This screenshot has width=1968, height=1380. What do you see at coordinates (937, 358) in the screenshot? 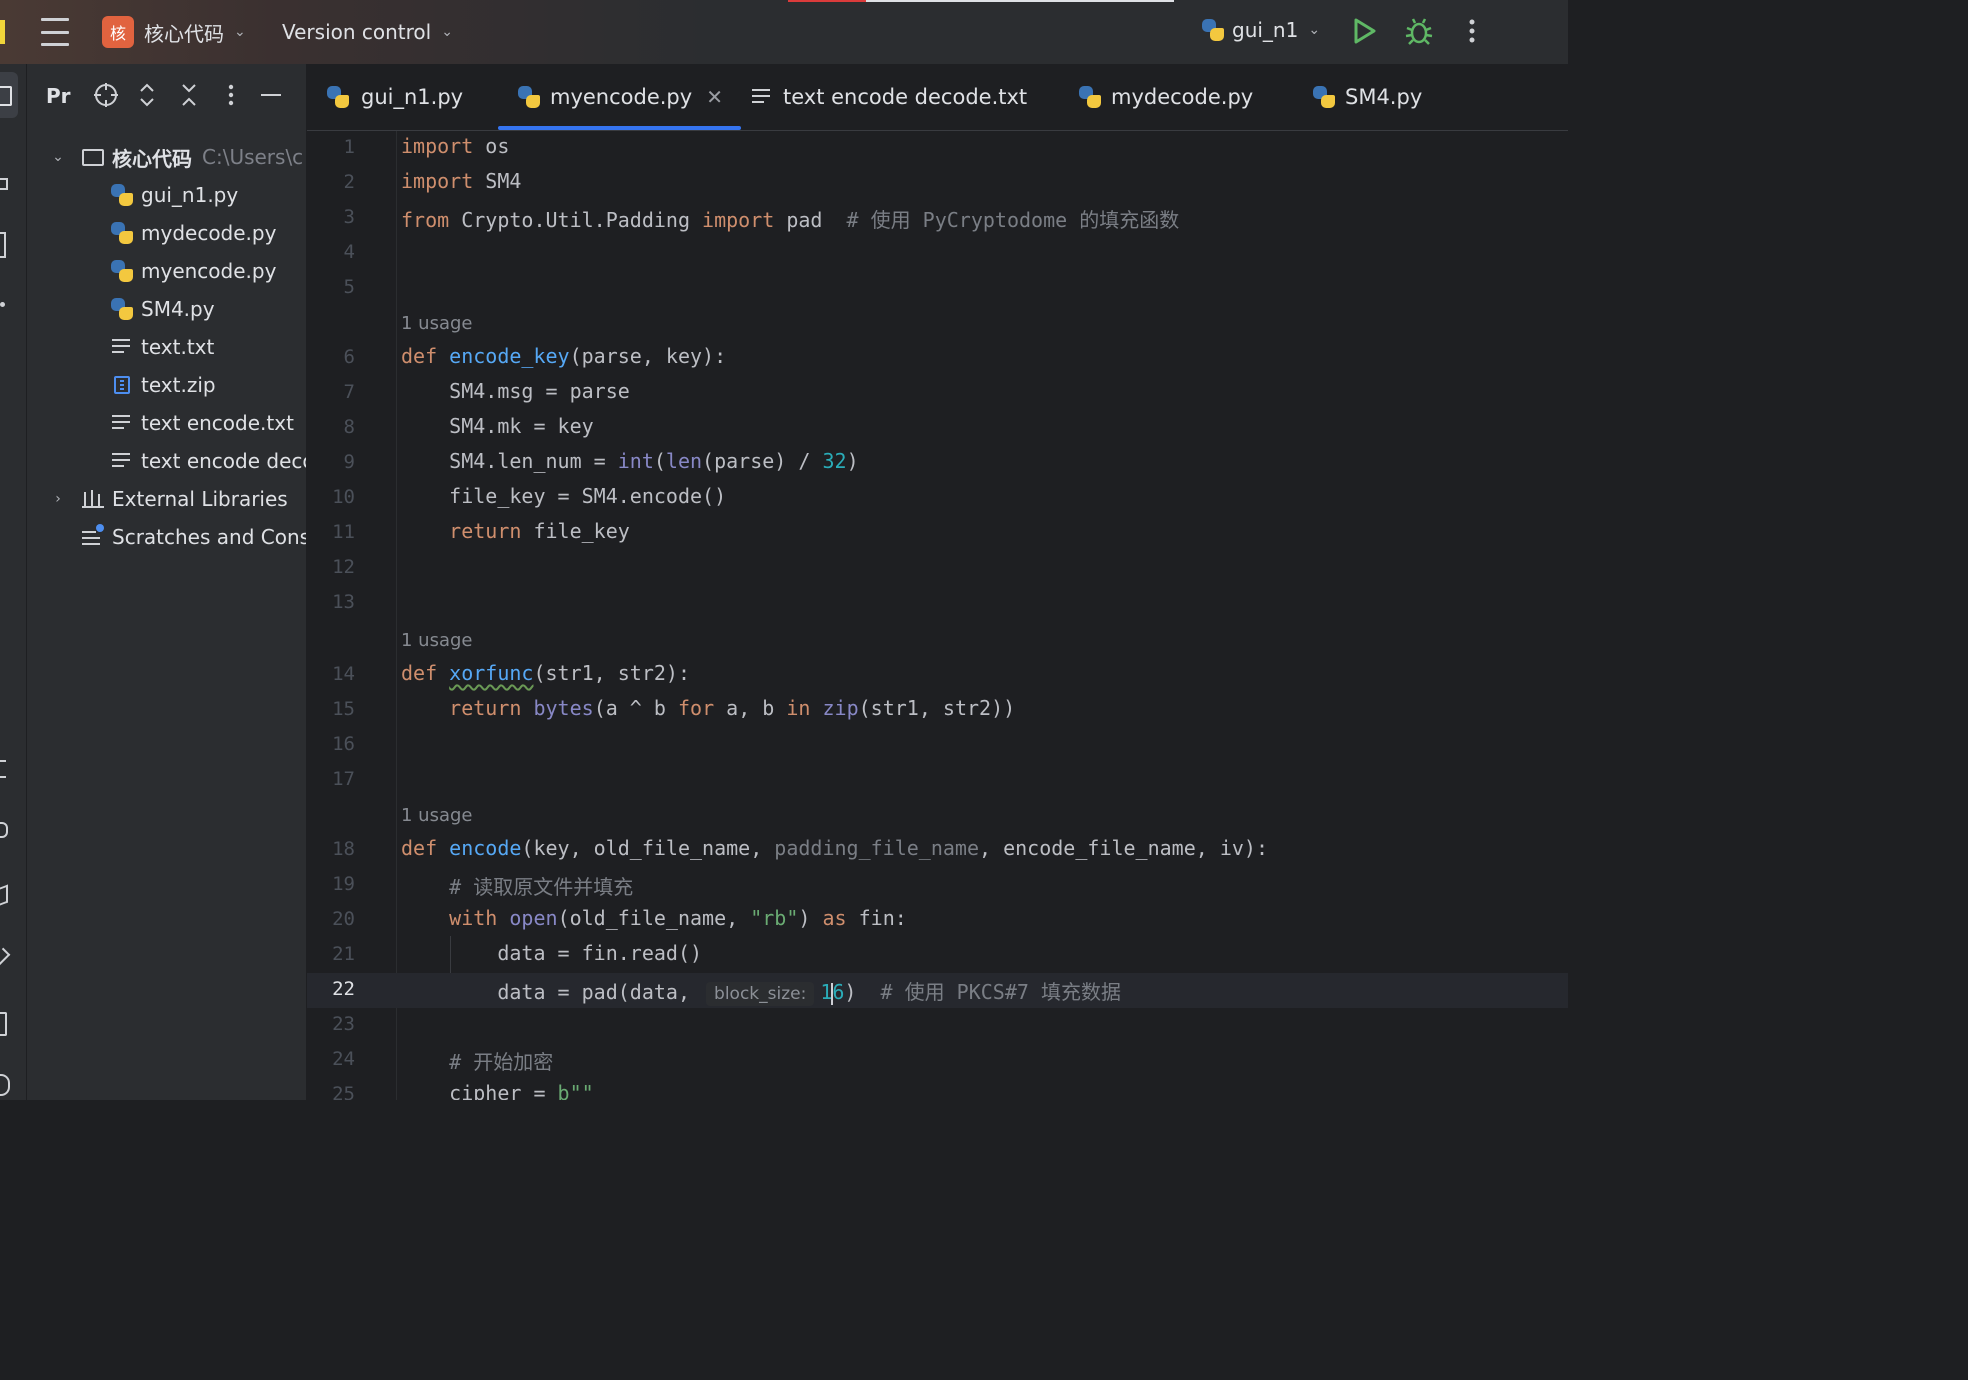
I see `code-line: 6 def encode_key(parse, key):` at bounding box center [937, 358].